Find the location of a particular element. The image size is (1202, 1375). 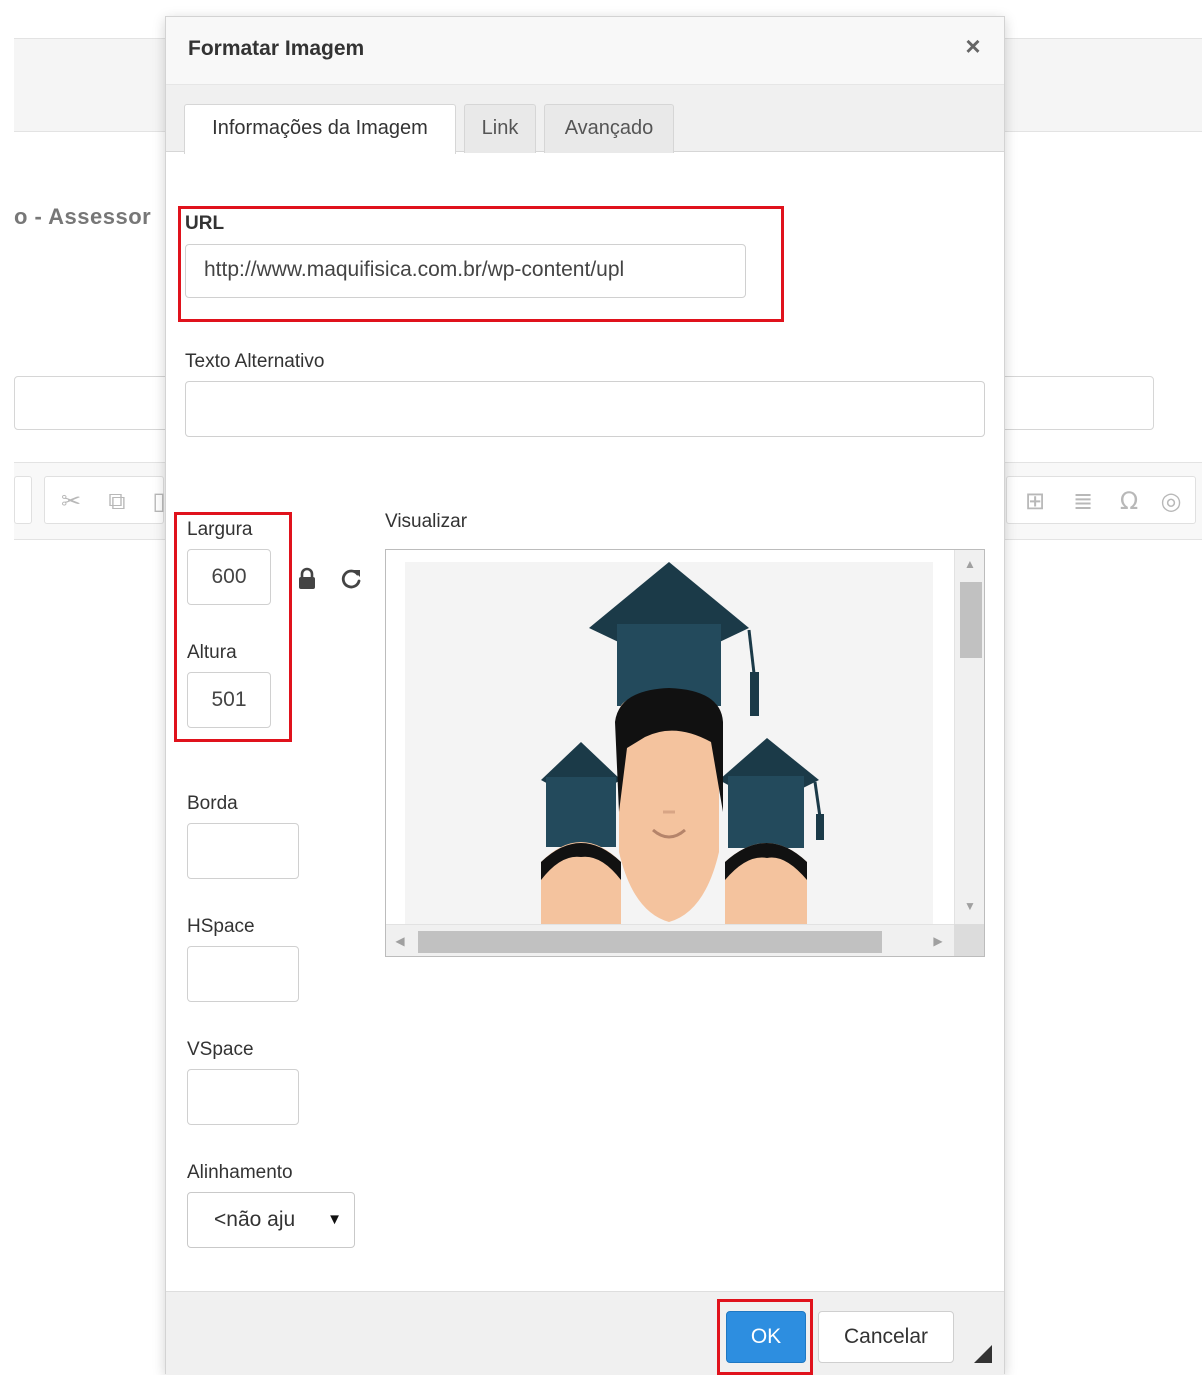

vspace-input is located at coordinates (243, 1097).